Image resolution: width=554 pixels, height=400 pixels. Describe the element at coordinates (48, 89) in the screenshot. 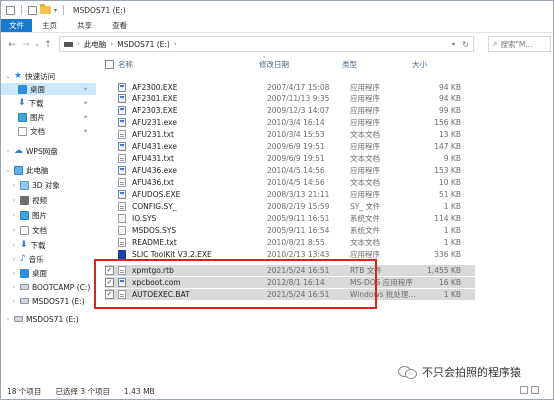

I see `sidebar-item-desktop: 桌面 ✦` at that location.